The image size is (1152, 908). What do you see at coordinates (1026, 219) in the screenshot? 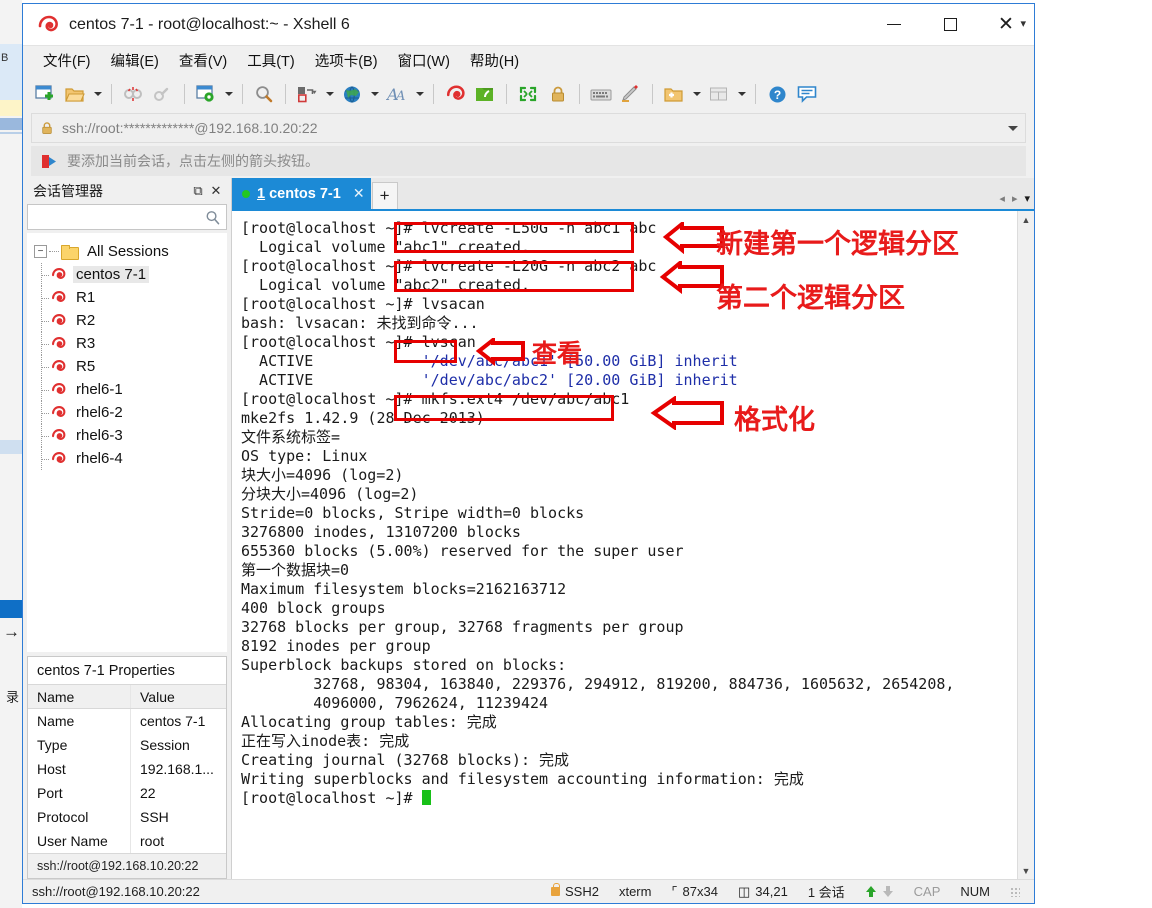
I see `scroll-up-icon: ▲` at bounding box center [1026, 219].